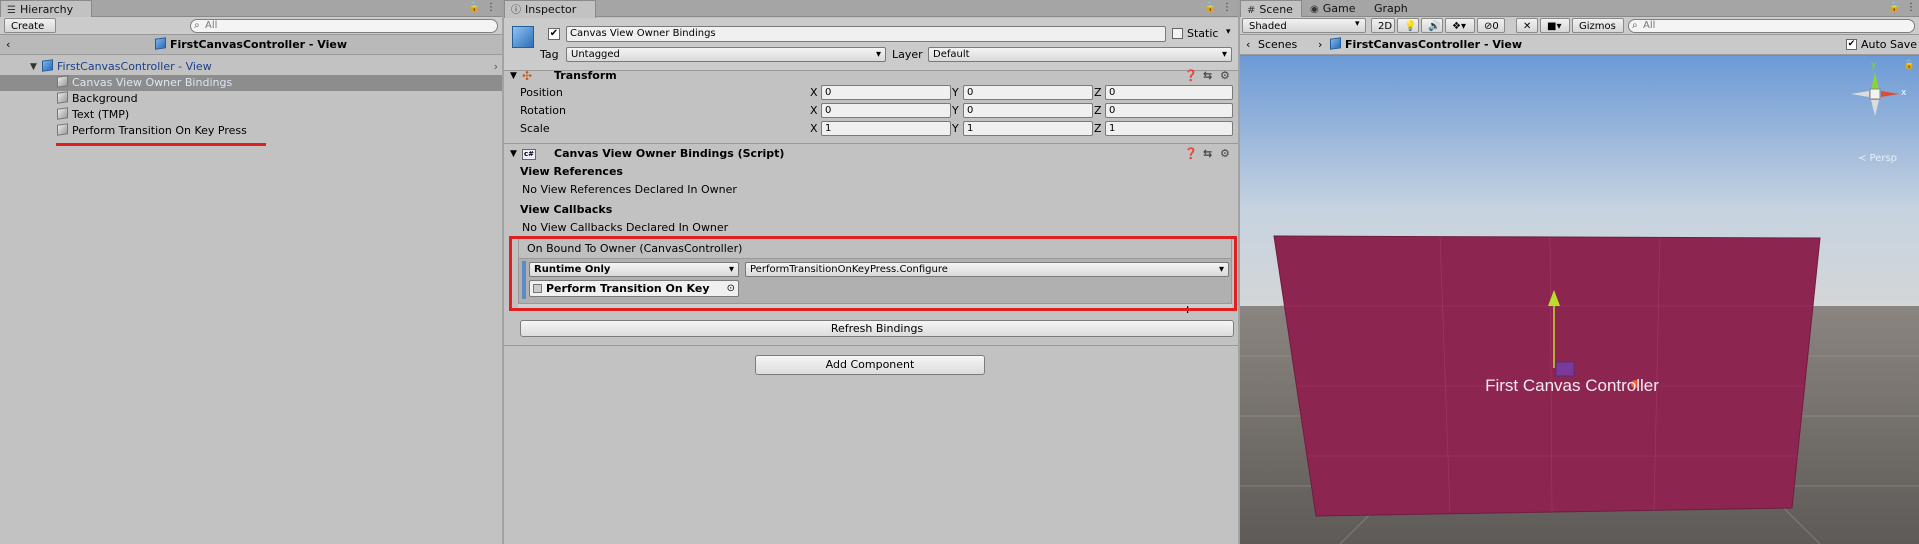 This screenshot has width=1919, height=544. Describe the element at coordinates (46, 9) in the screenshot. I see `tab-hierarchy: ☰ Hierarchy` at that location.